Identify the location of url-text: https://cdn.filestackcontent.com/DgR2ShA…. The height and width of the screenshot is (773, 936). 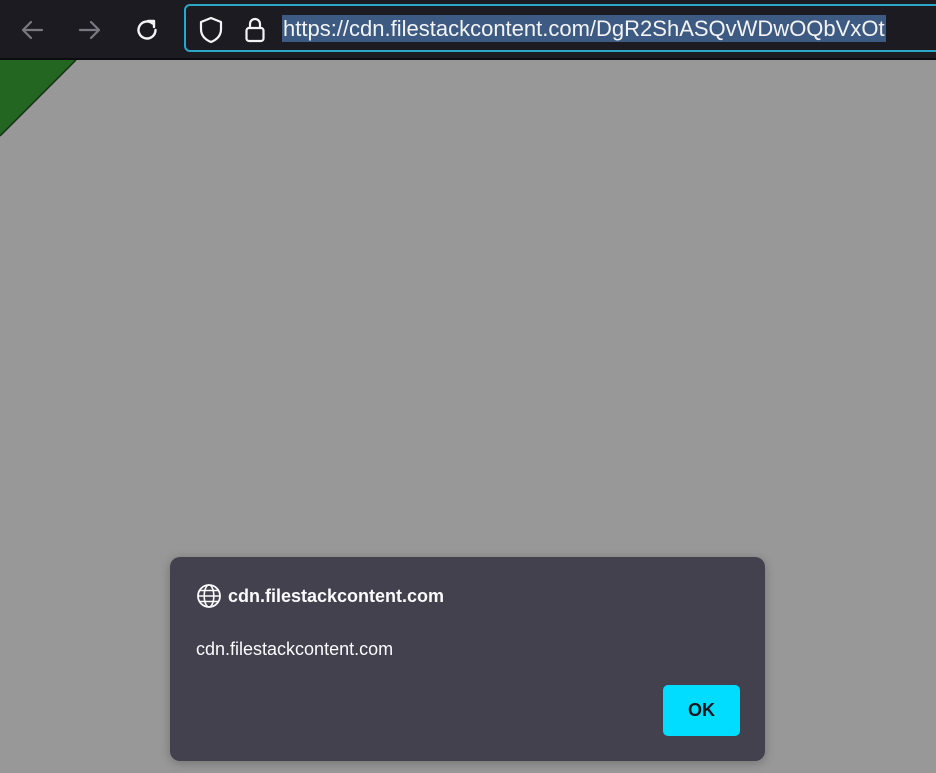
(584, 29).